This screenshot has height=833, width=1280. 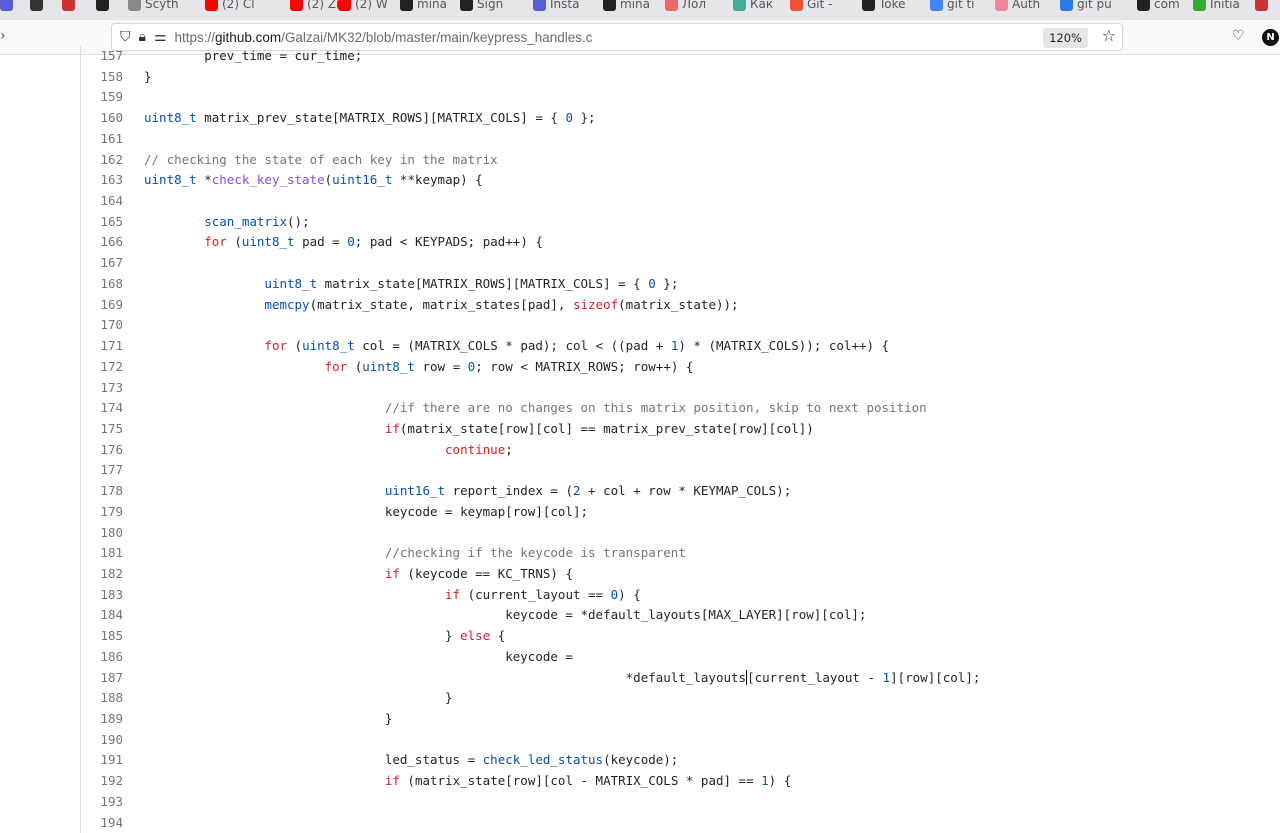 I want to click on line-number: 166, so click(x=102, y=242).